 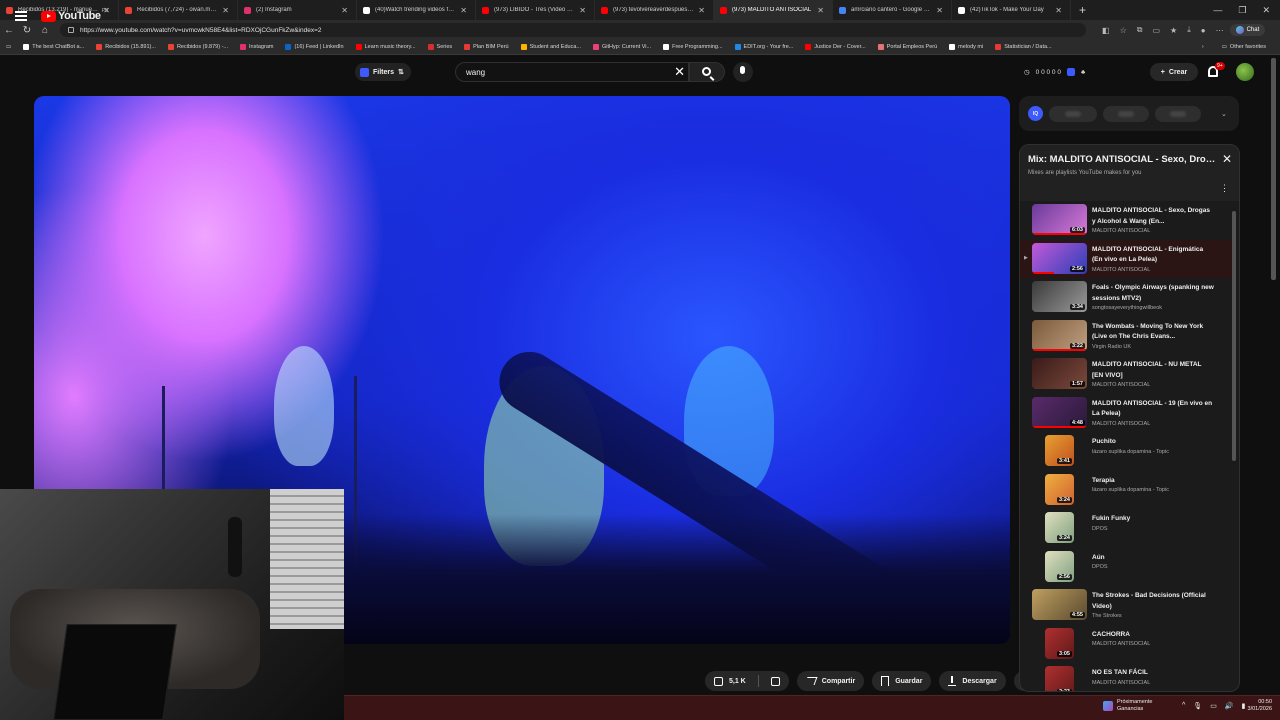 I want to click on taskbar-clock: 00:50 3/01/2026, so click(x=1255, y=706).